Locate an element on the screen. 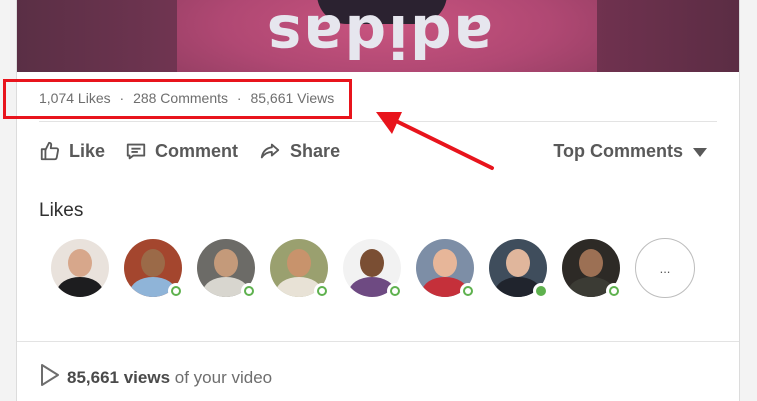  annotation-arrow is located at coordinates (437, 143).